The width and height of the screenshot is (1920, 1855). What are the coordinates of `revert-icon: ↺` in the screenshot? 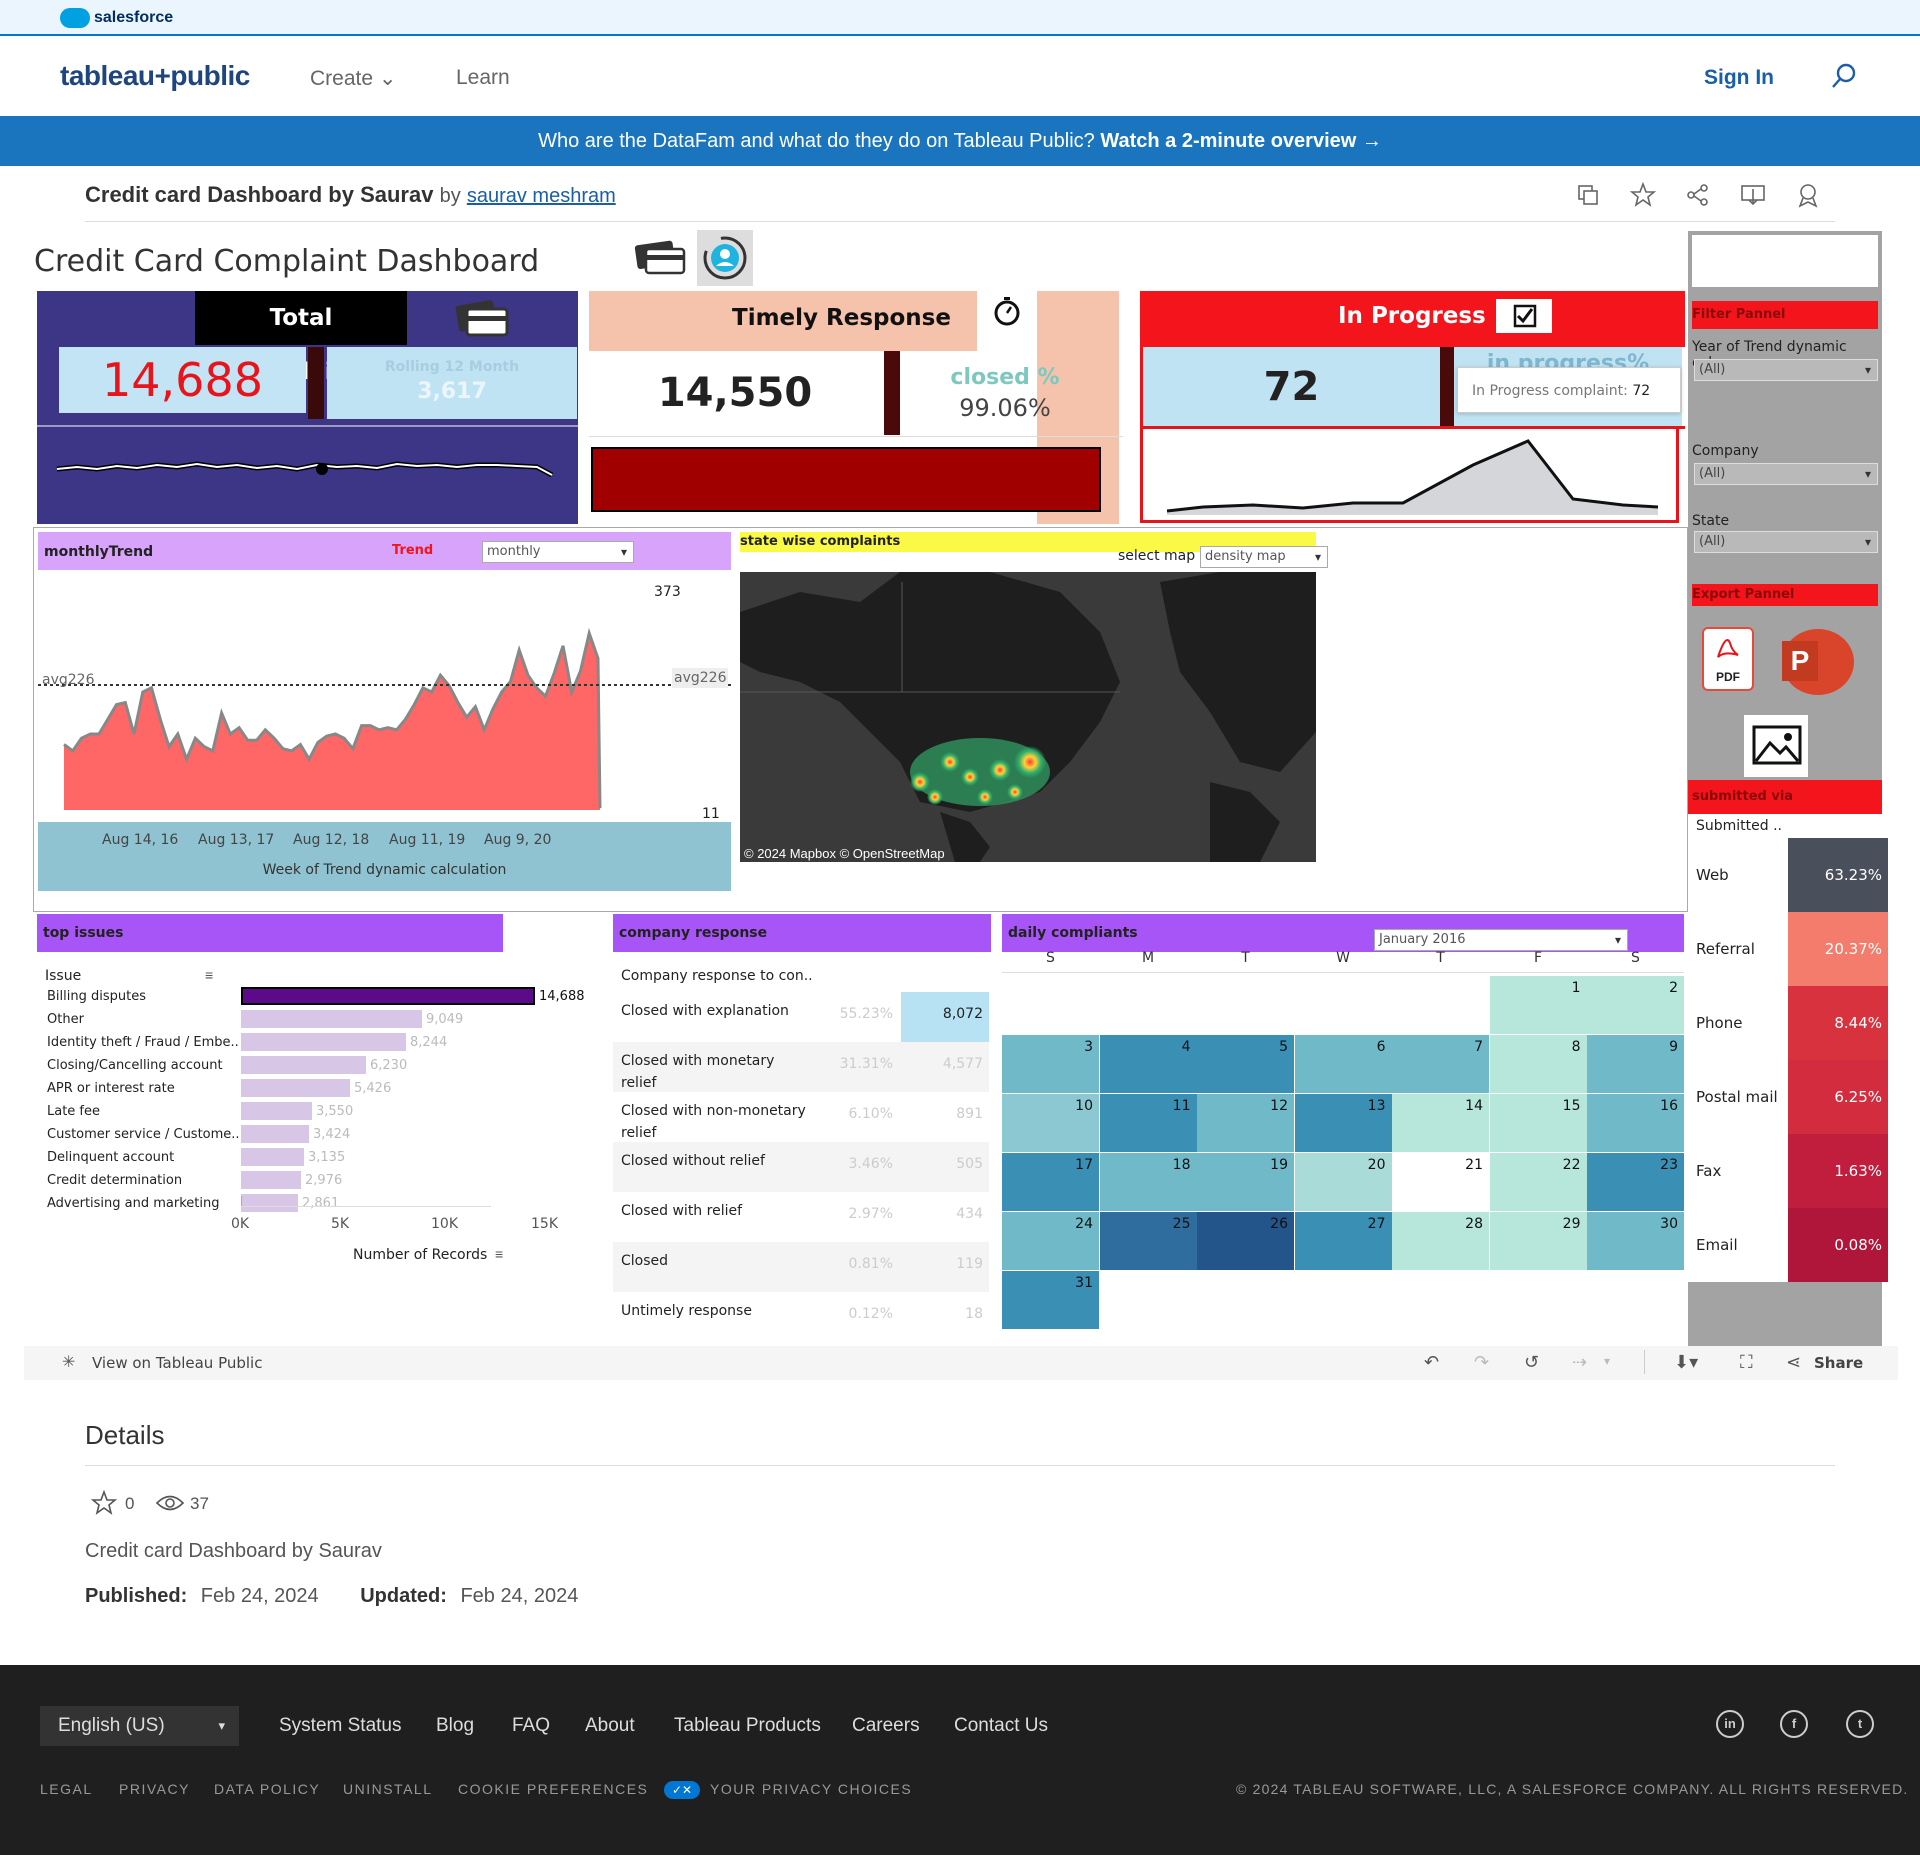 It's located at (1531, 1362).